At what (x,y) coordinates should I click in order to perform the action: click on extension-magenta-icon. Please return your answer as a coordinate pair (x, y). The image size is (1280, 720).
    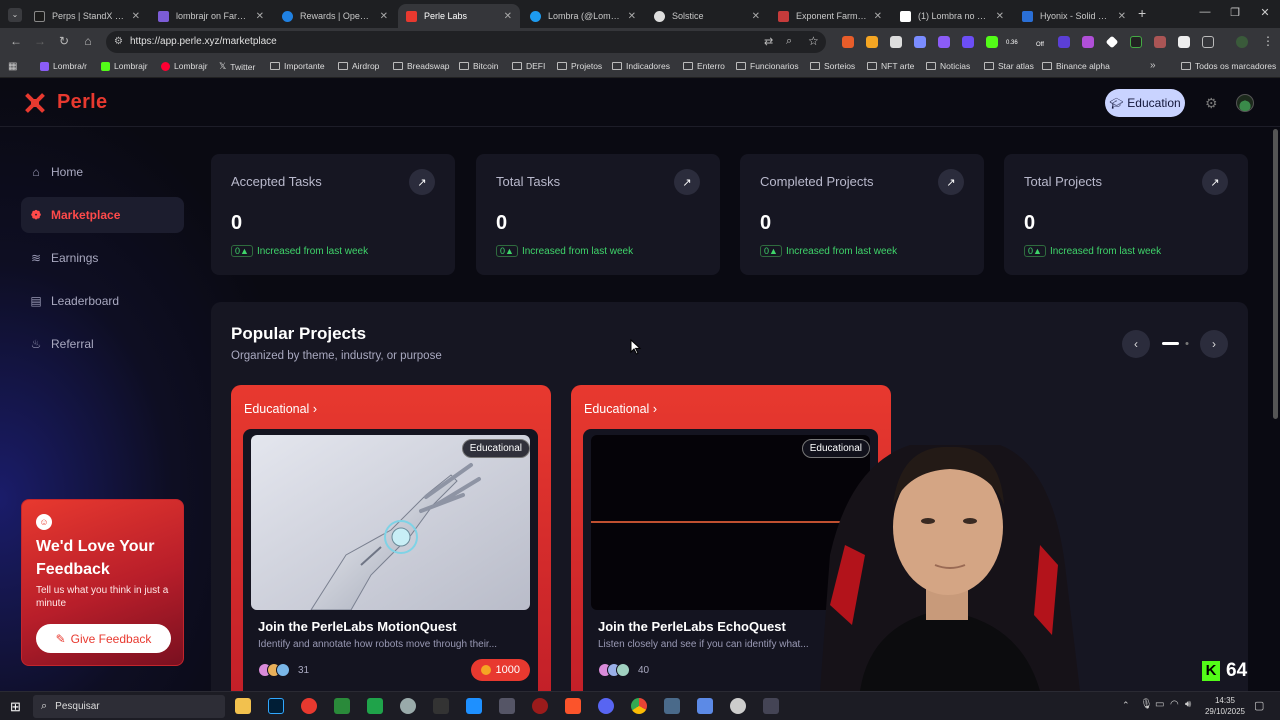
    Looking at the image, I should click on (1088, 42).